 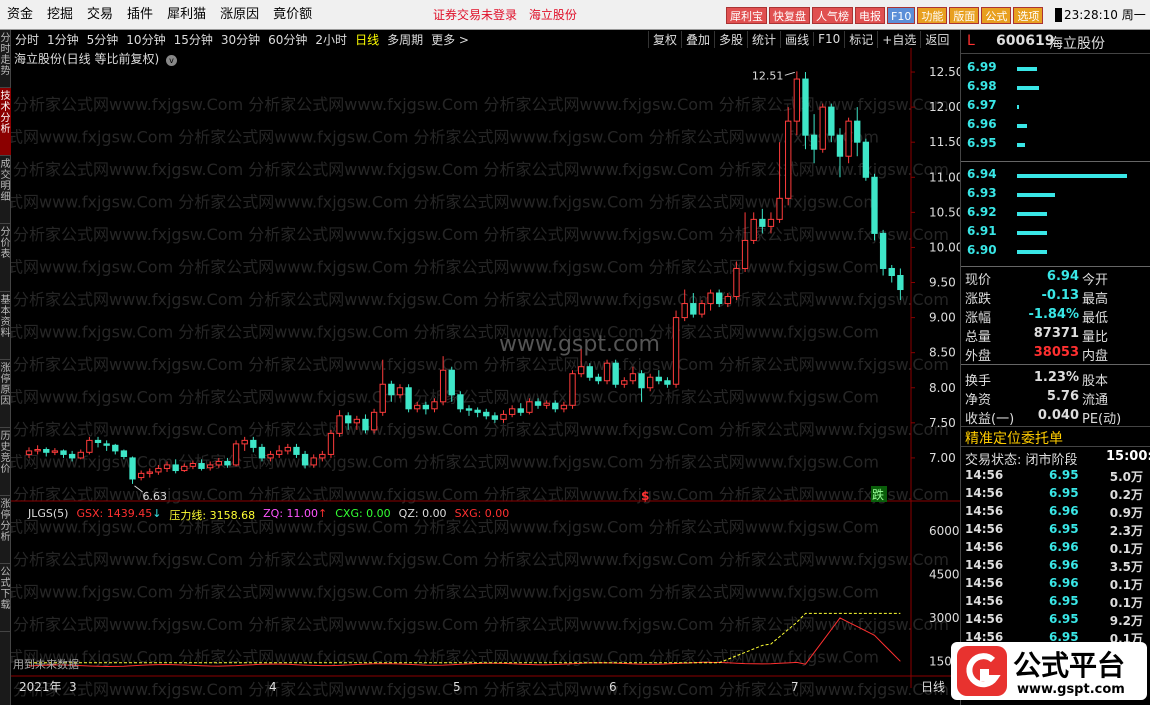 What do you see at coordinates (1064, 547) in the screenshot?
I see `trade-price: 6.96` at bounding box center [1064, 547].